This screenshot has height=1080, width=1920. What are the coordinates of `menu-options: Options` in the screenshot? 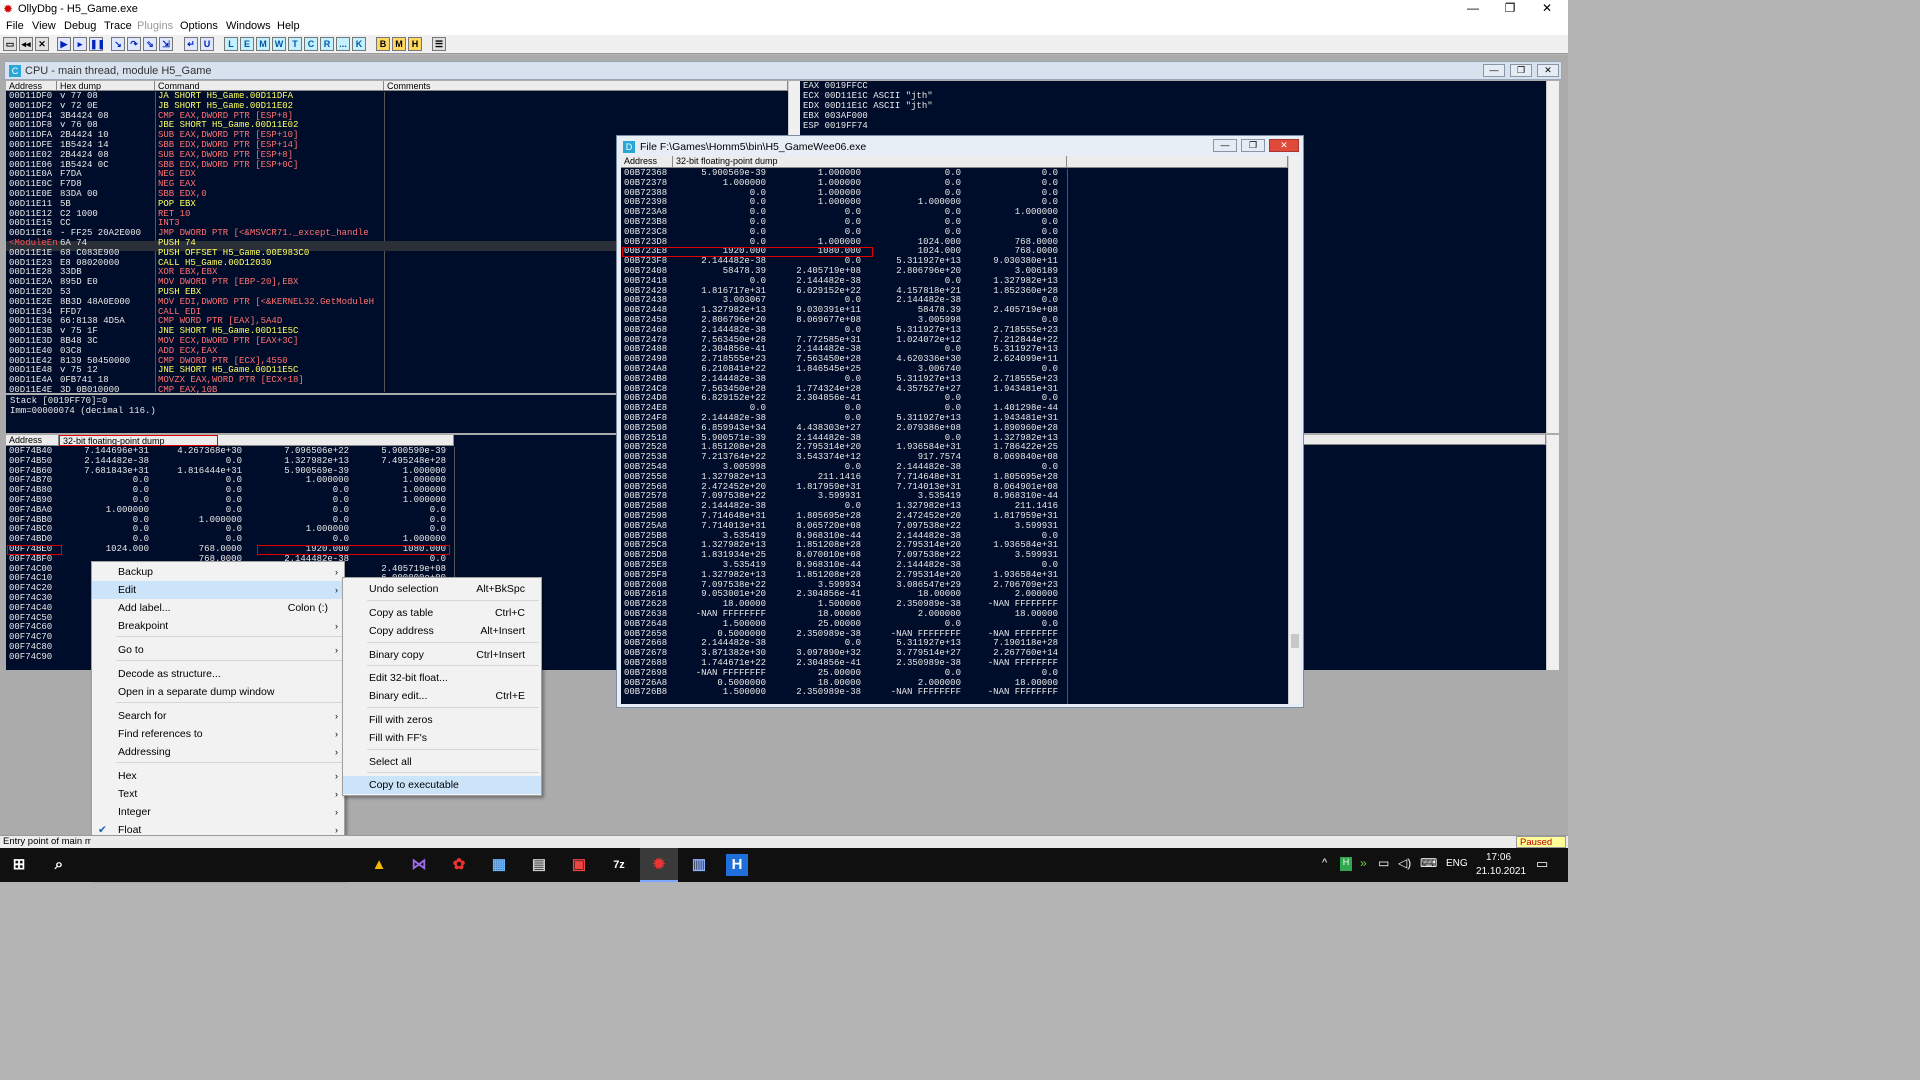 It's located at (199, 26).